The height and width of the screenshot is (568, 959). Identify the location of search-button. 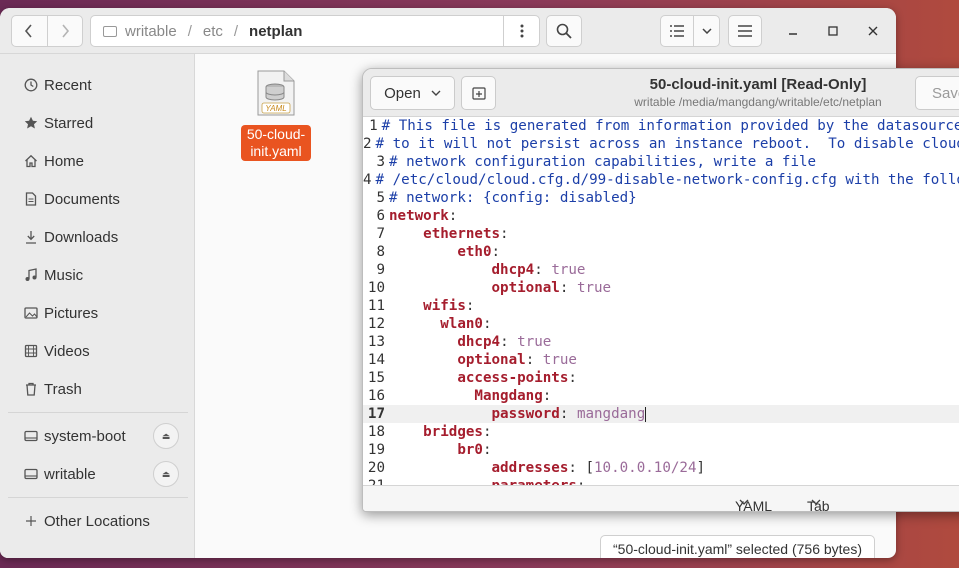
(564, 31).